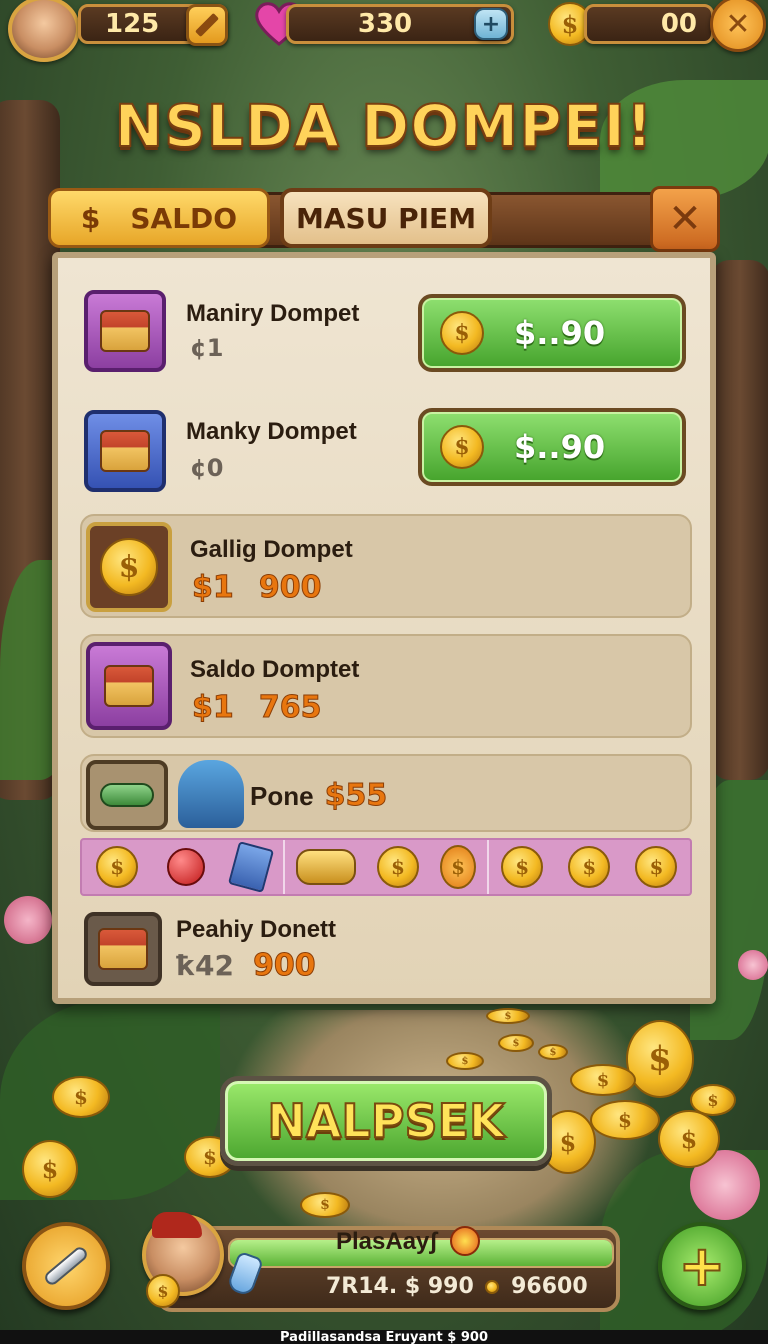 This screenshot has width=768, height=1344. Describe the element at coordinates (251, 867) in the screenshot. I see `card-icon` at that location.